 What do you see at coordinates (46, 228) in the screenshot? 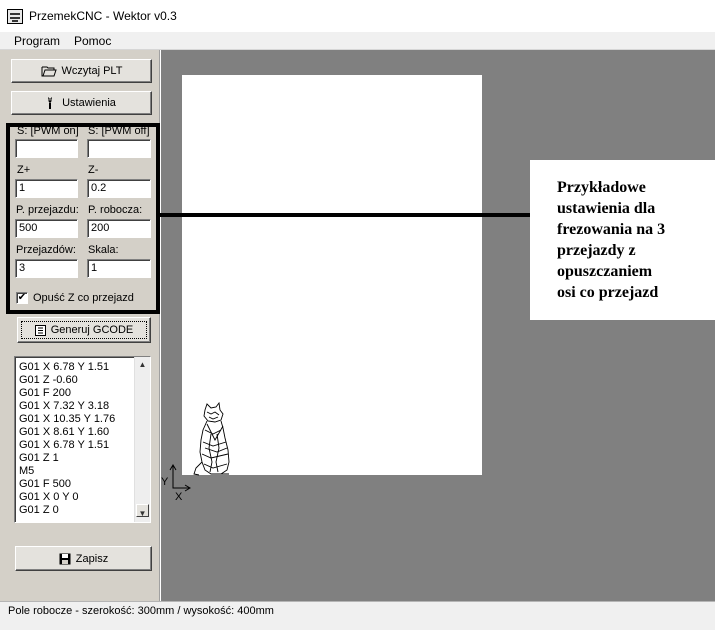
I see `travel-speed-input: 500` at bounding box center [46, 228].